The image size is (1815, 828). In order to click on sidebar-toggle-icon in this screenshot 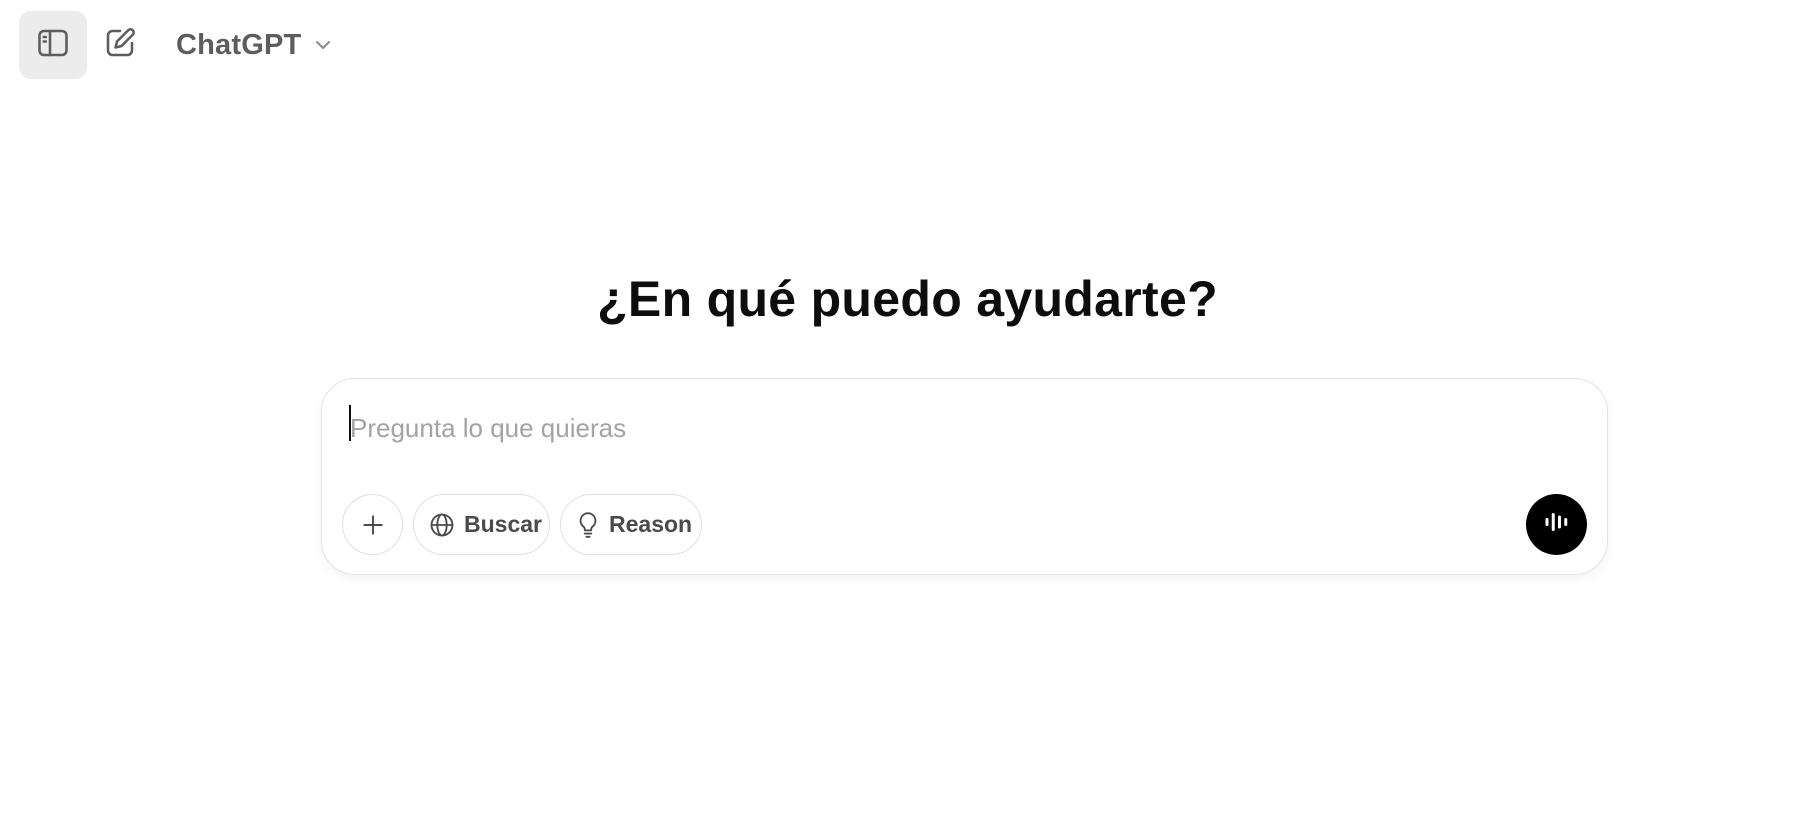, I will do `click(53, 45)`.